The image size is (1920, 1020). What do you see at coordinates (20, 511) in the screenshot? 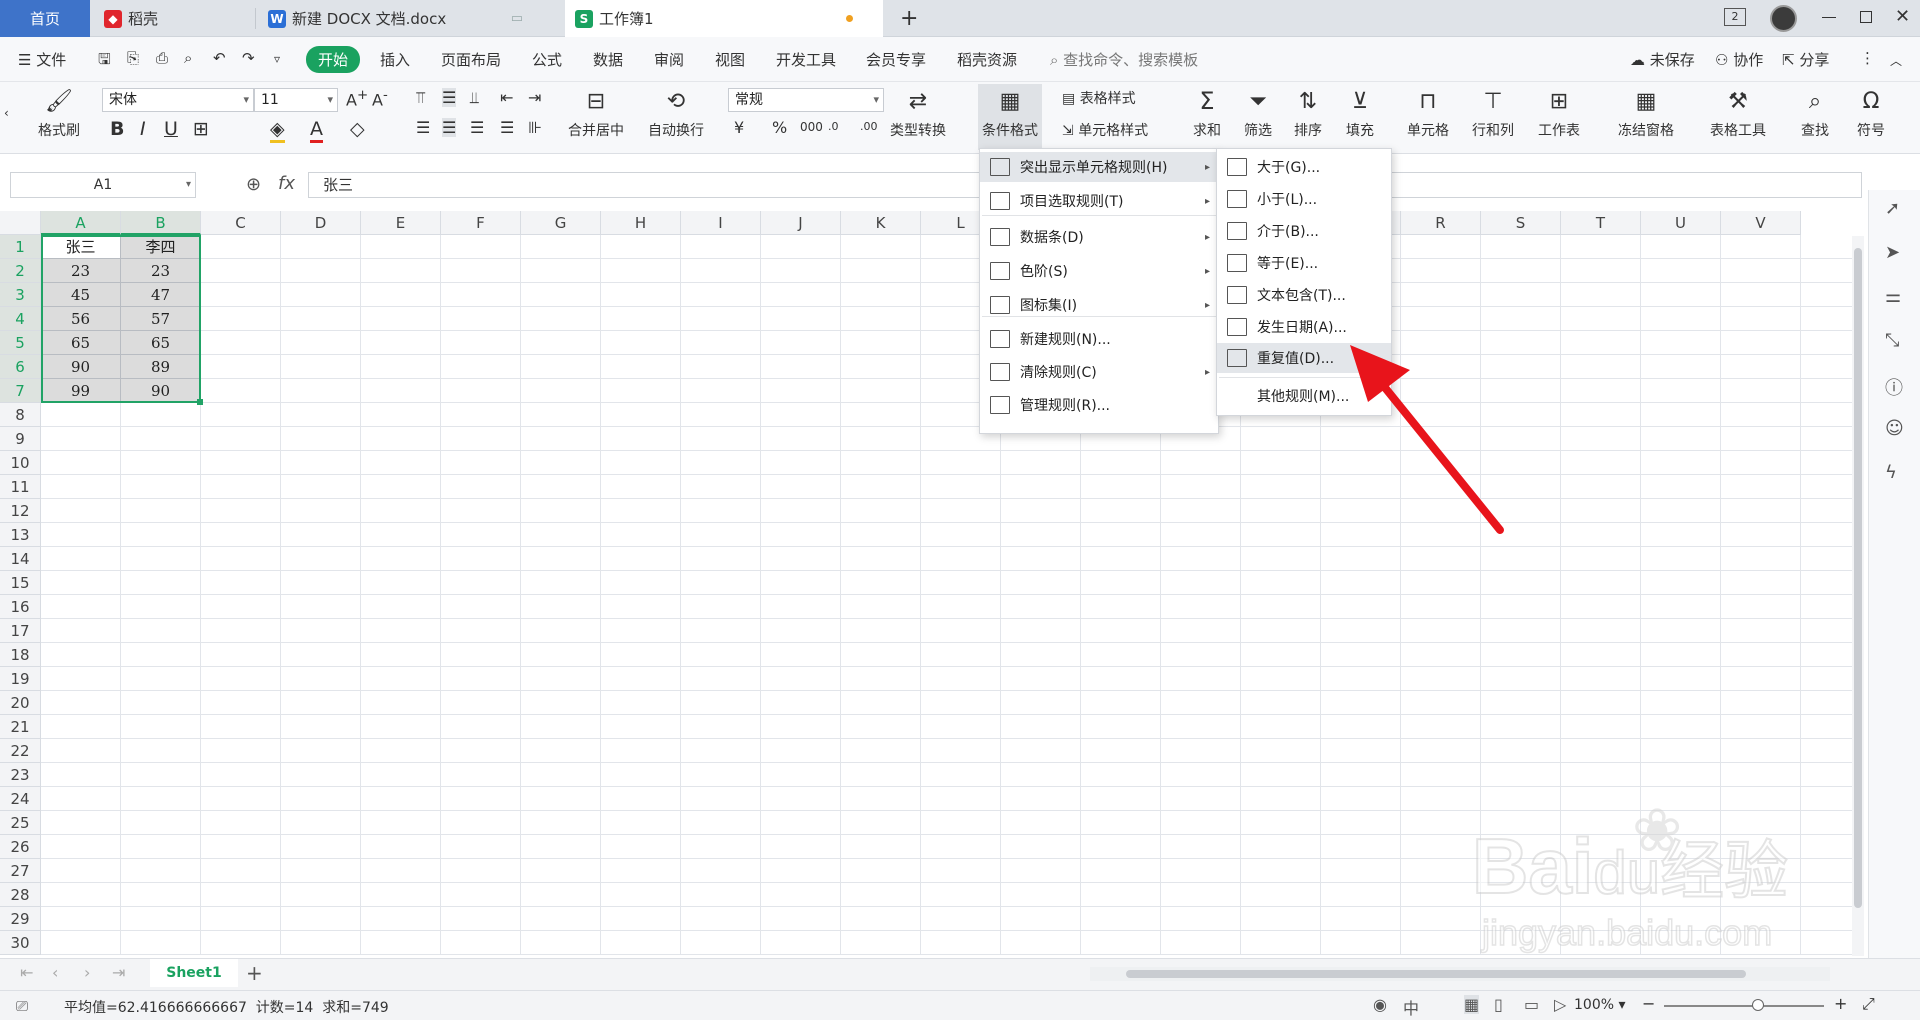
I see `row-header-12: 12` at bounding box center [20, 511].